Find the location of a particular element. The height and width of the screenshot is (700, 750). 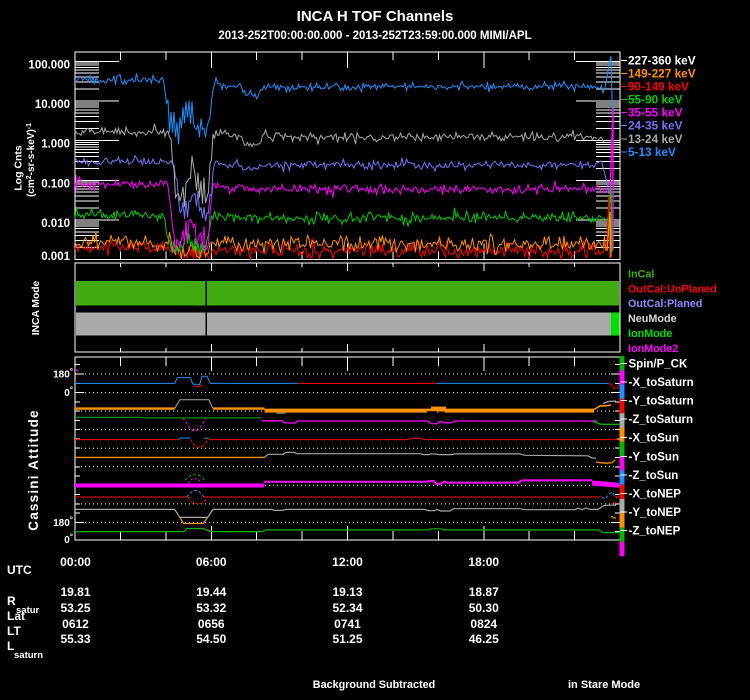

svg-text: UTC is located at coordinates (19, 570).